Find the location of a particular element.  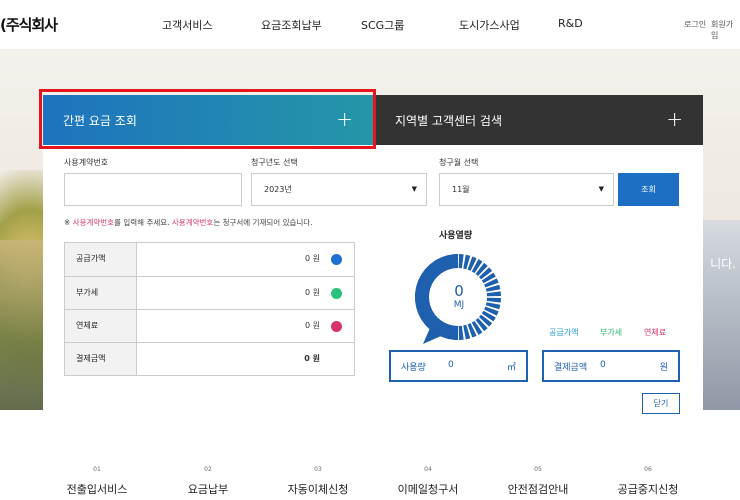

payment-box-label: 결제금액 is located at coordinates (571, 368).